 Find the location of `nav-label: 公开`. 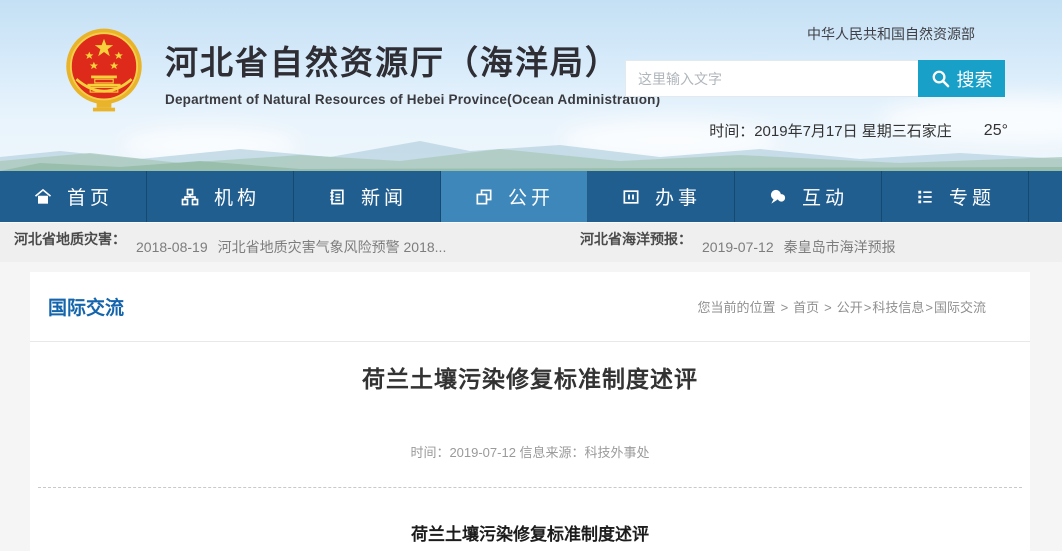

nav-label: 公开 is located at coordinates (530, 198).